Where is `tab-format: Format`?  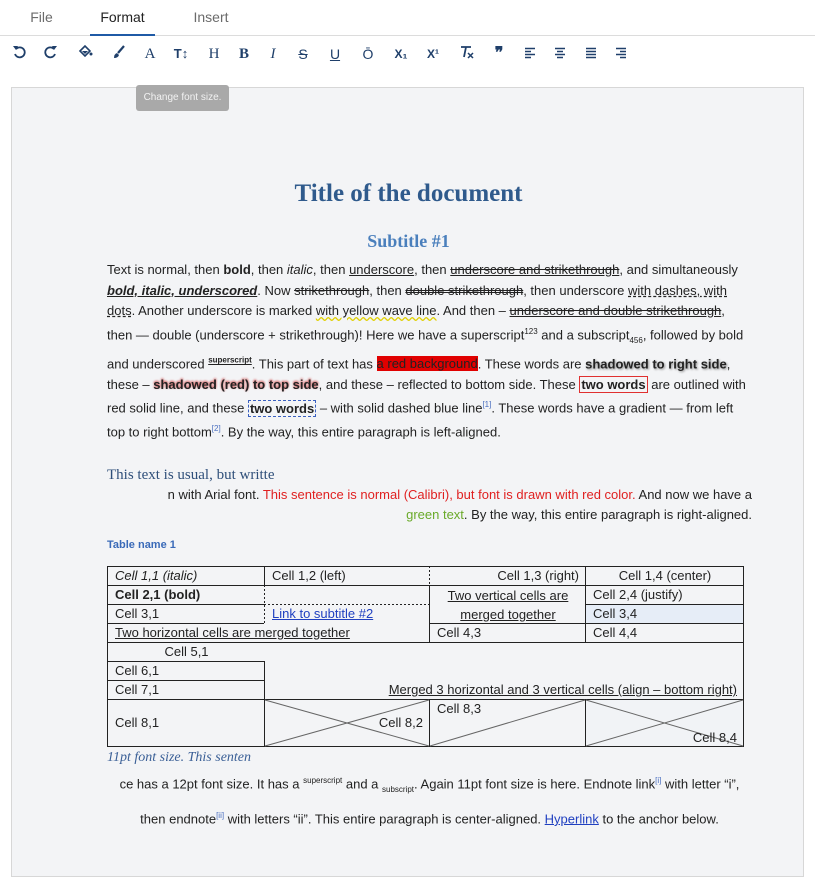
tab-format: Format is located at coordinates (122, 18).